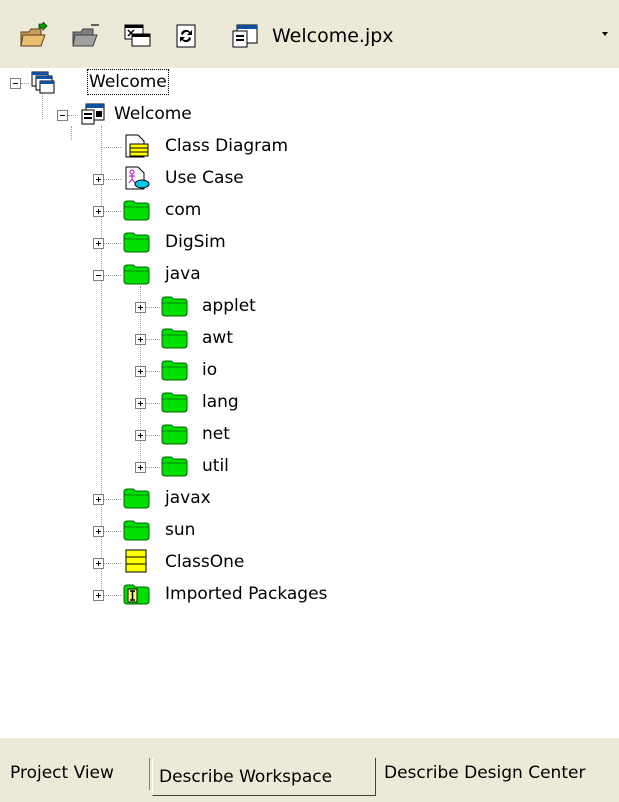 The height and width of the screenshot is (802, 619). I want to click on tree-node-imported-packages: Imported Packages, so click(309, 594).